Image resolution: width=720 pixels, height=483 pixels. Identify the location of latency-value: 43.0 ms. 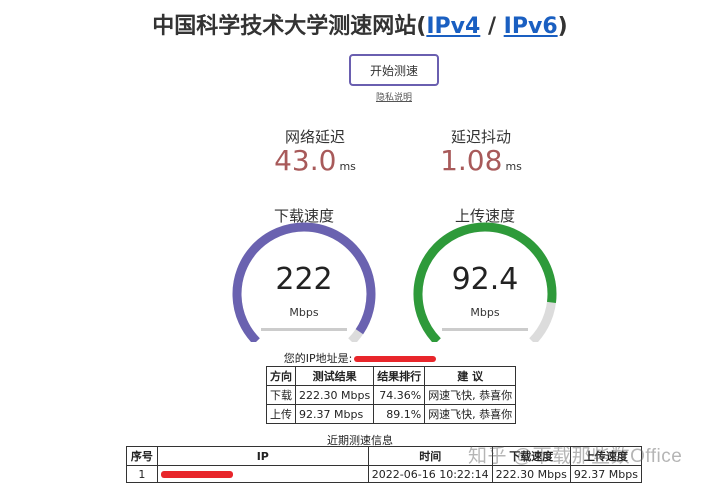
(315, 160).